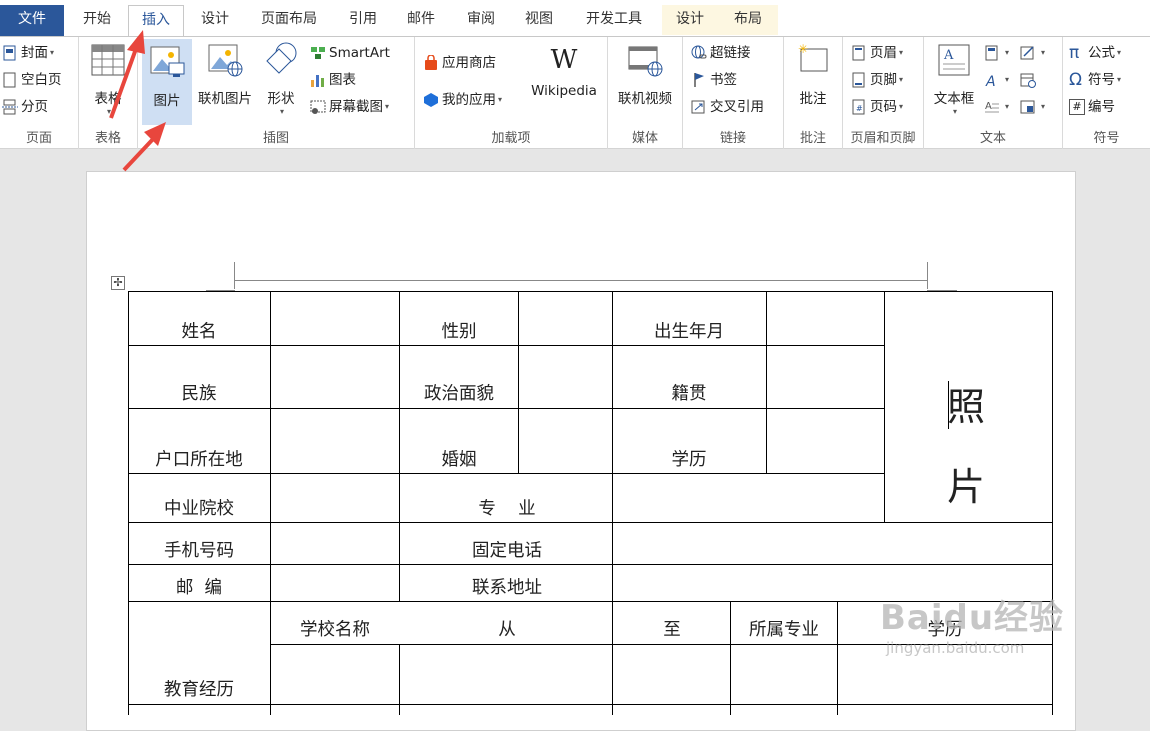  What do you see at coordinates (813, 57) in the screenshot?
I see `comment-icon: ✳` at bounding box center [813, 57].